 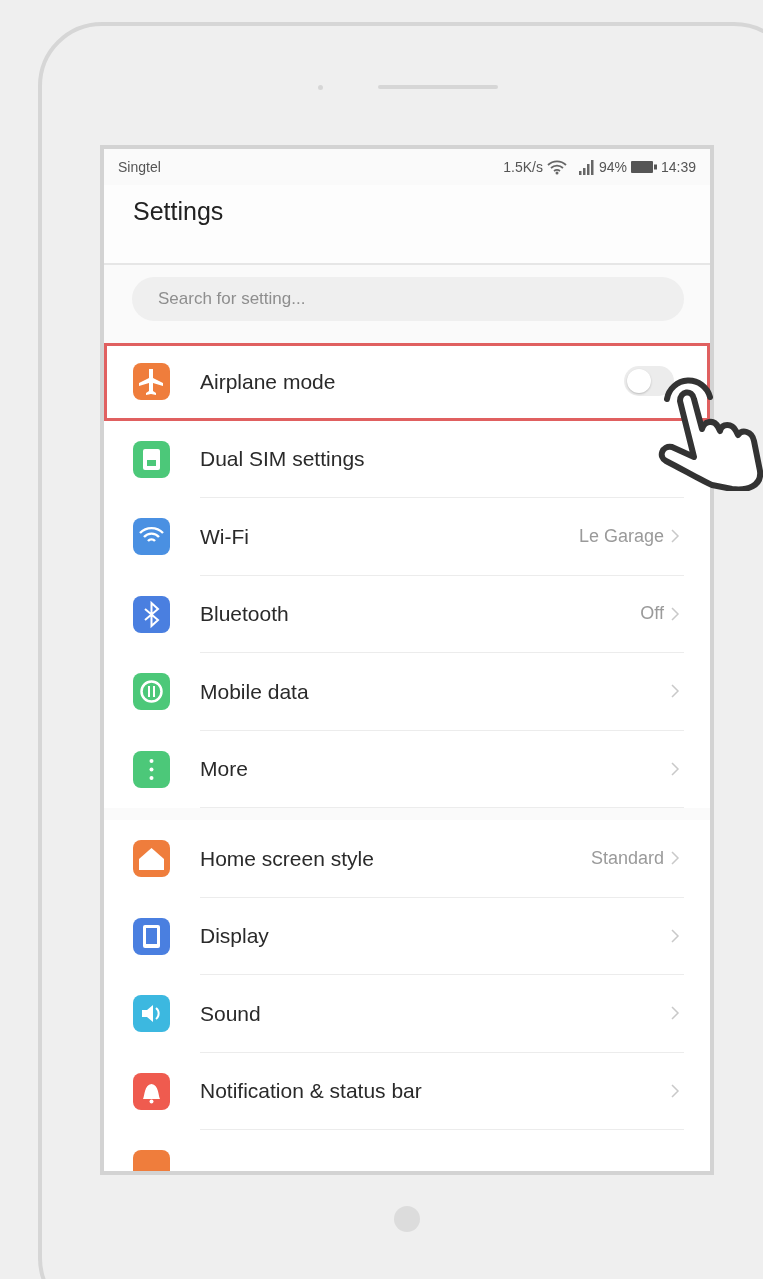 I want to click on row-label: Notification & status bar, so click(x=311, y=1091).